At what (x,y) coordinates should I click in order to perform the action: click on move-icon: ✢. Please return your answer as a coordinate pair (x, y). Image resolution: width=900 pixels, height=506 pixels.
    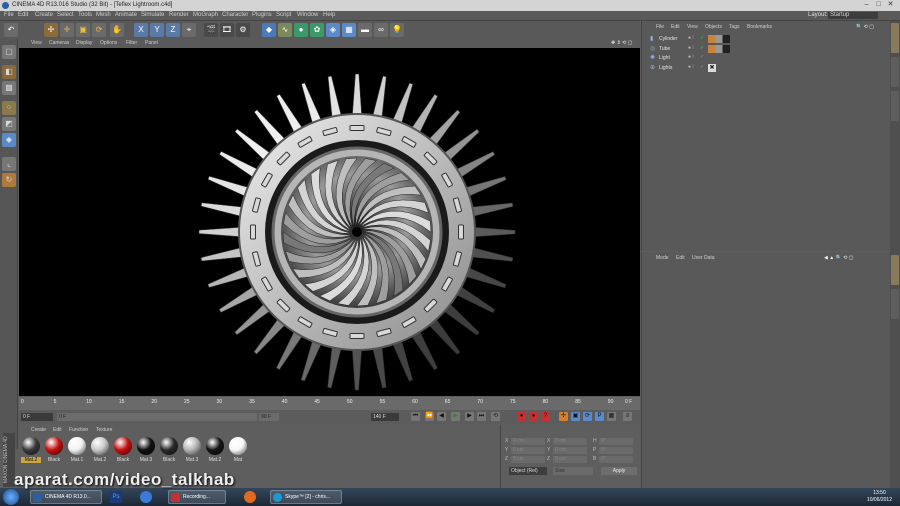
    Looking at the image, I should click on (51, 30).